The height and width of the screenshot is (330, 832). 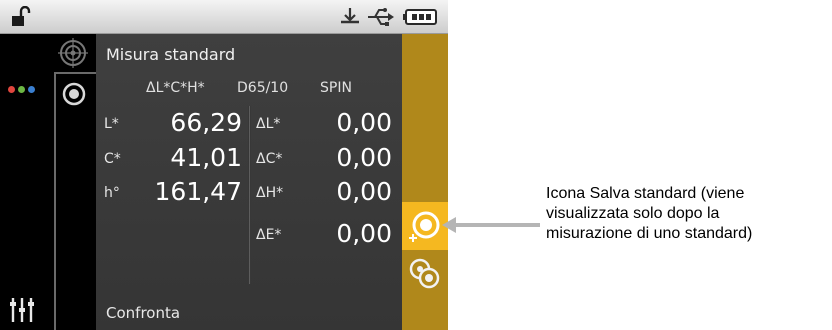 What do you see at coordinates (111, 124) in the screenshot?
I see `row-label: L*` at bounding box center [111, 124].